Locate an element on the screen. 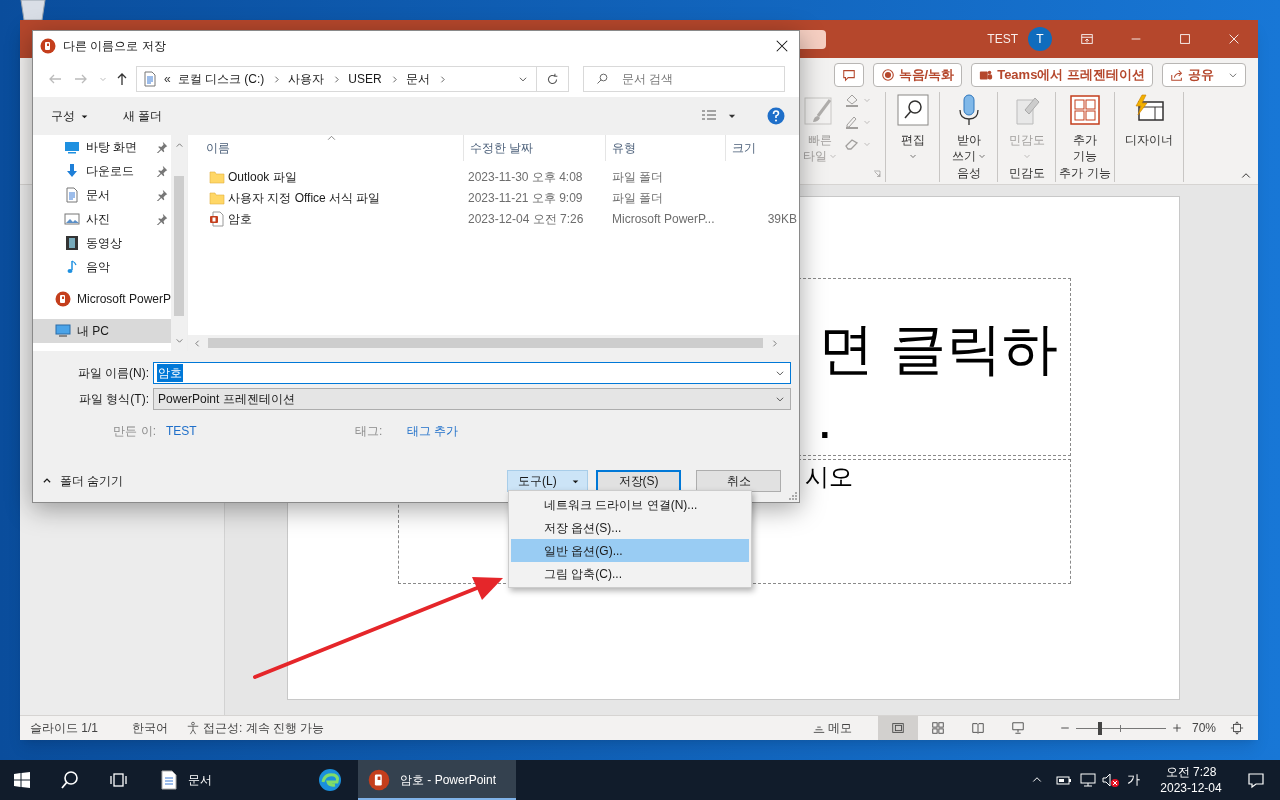  designer-button: 디자이너 is located at coordinates (1149, 120).